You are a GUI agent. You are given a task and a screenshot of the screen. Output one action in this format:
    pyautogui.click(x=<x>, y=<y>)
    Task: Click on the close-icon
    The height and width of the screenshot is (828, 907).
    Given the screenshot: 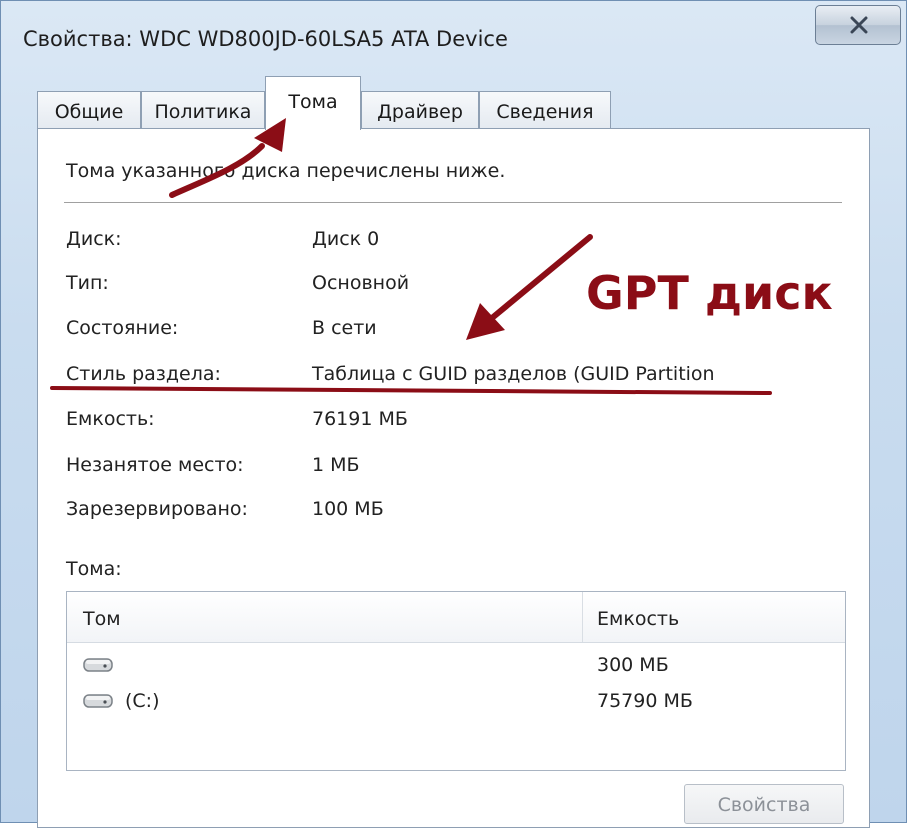 What is the action you would take?
    pyautogui.click(x=859, y=25)
    